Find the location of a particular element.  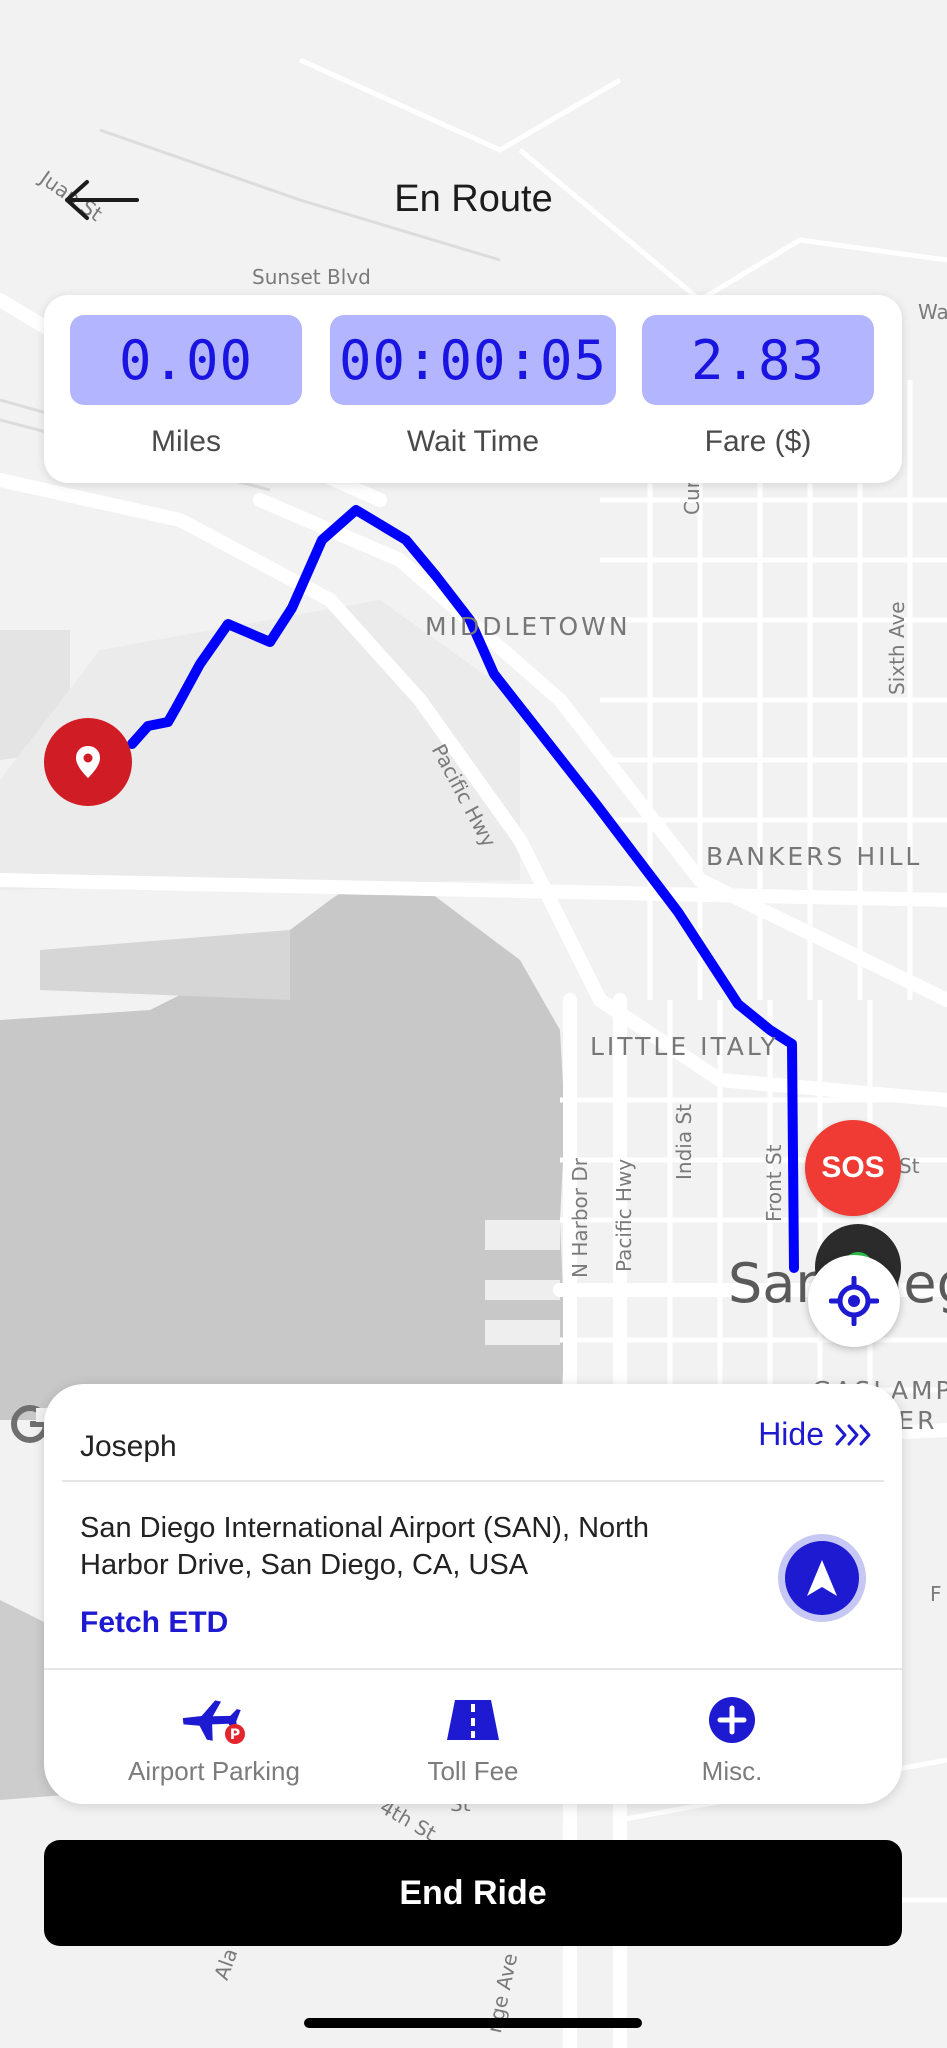

misc-label: Misc. is located at coordinates (732, 1771).